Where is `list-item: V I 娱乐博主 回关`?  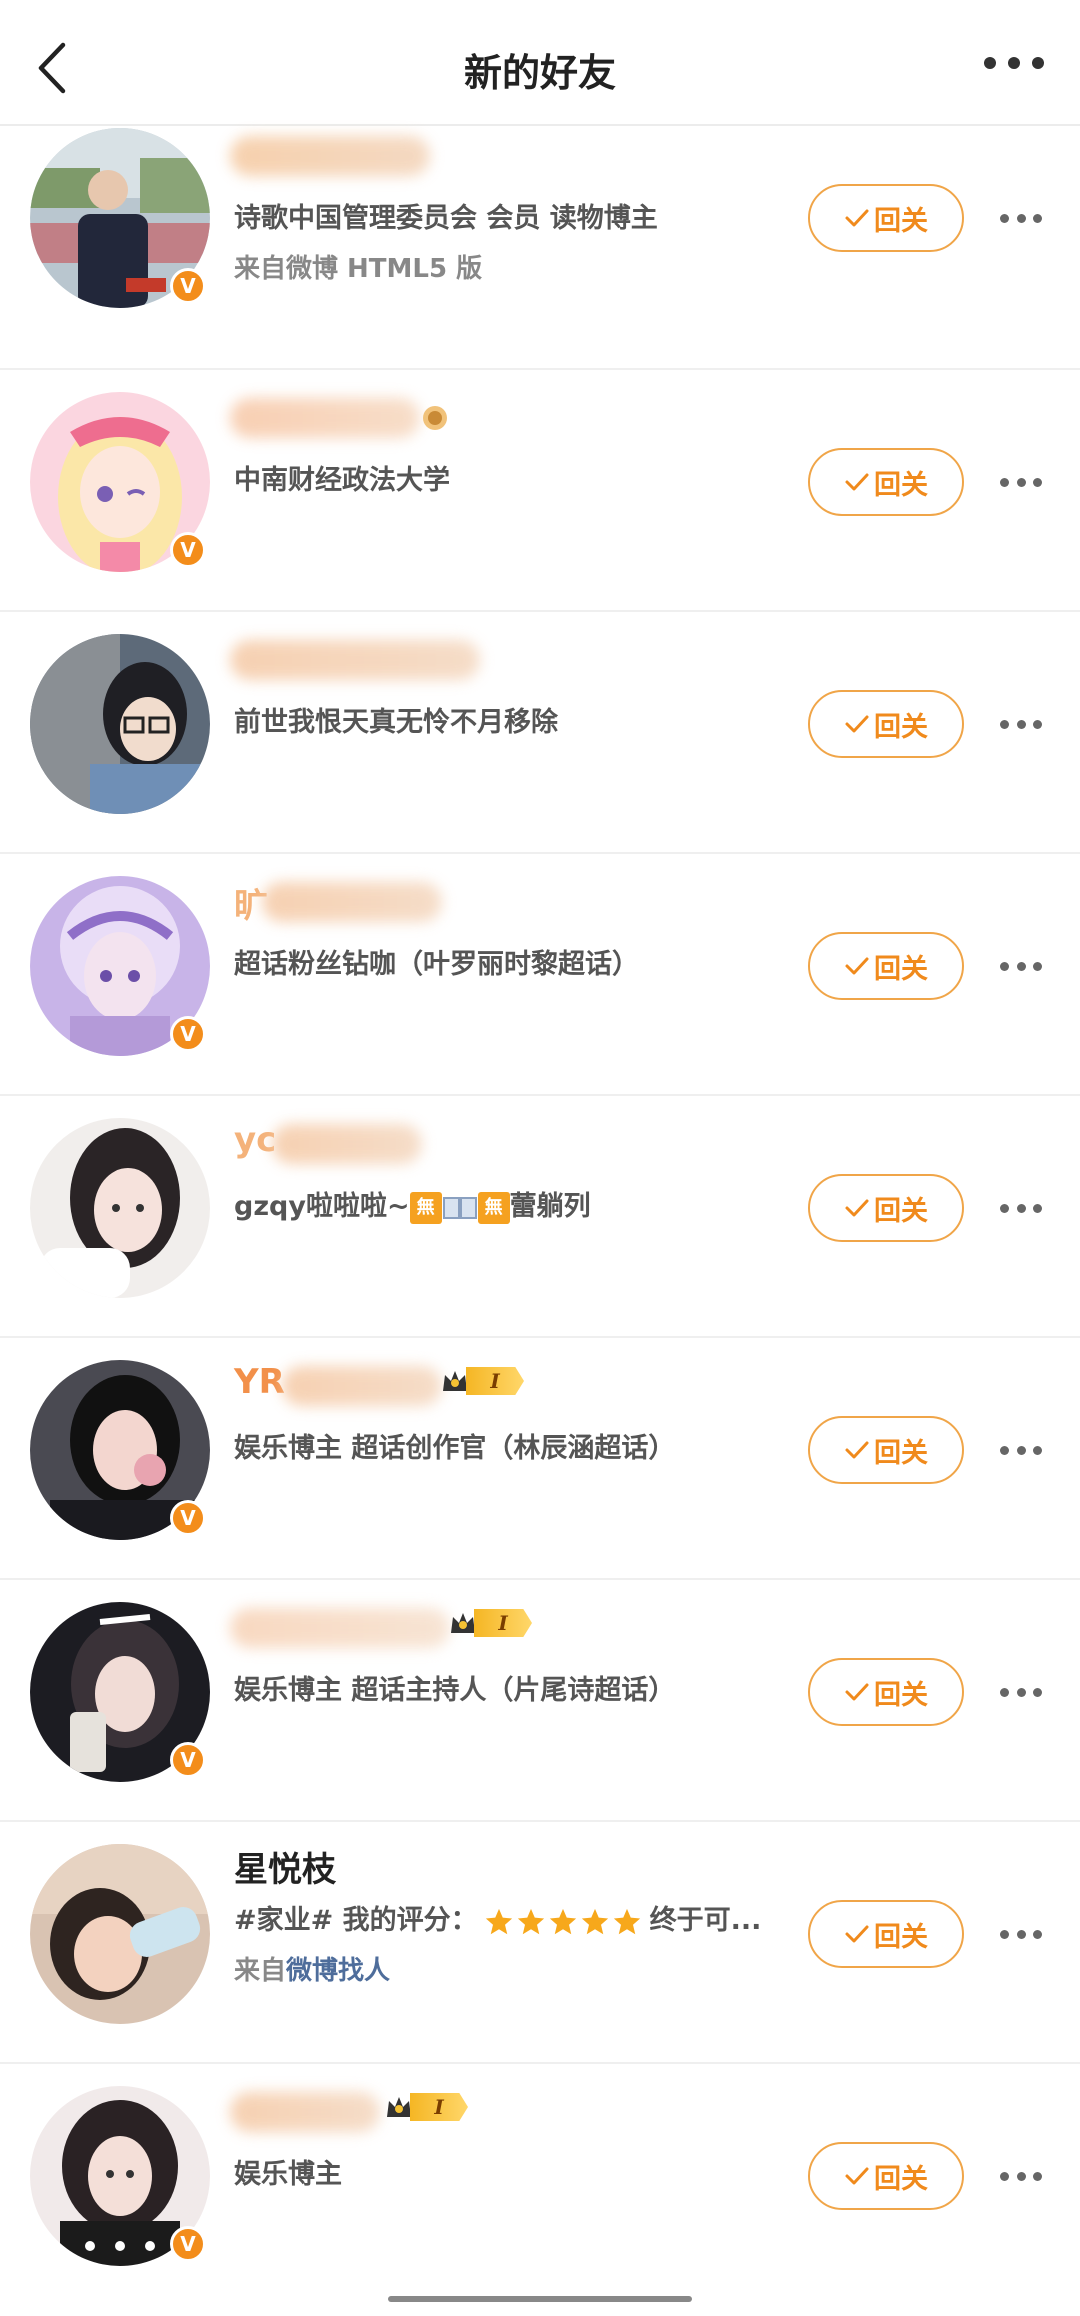 list-item: V I 娱乐博主 回关 is located at coordinates (540, 2185).